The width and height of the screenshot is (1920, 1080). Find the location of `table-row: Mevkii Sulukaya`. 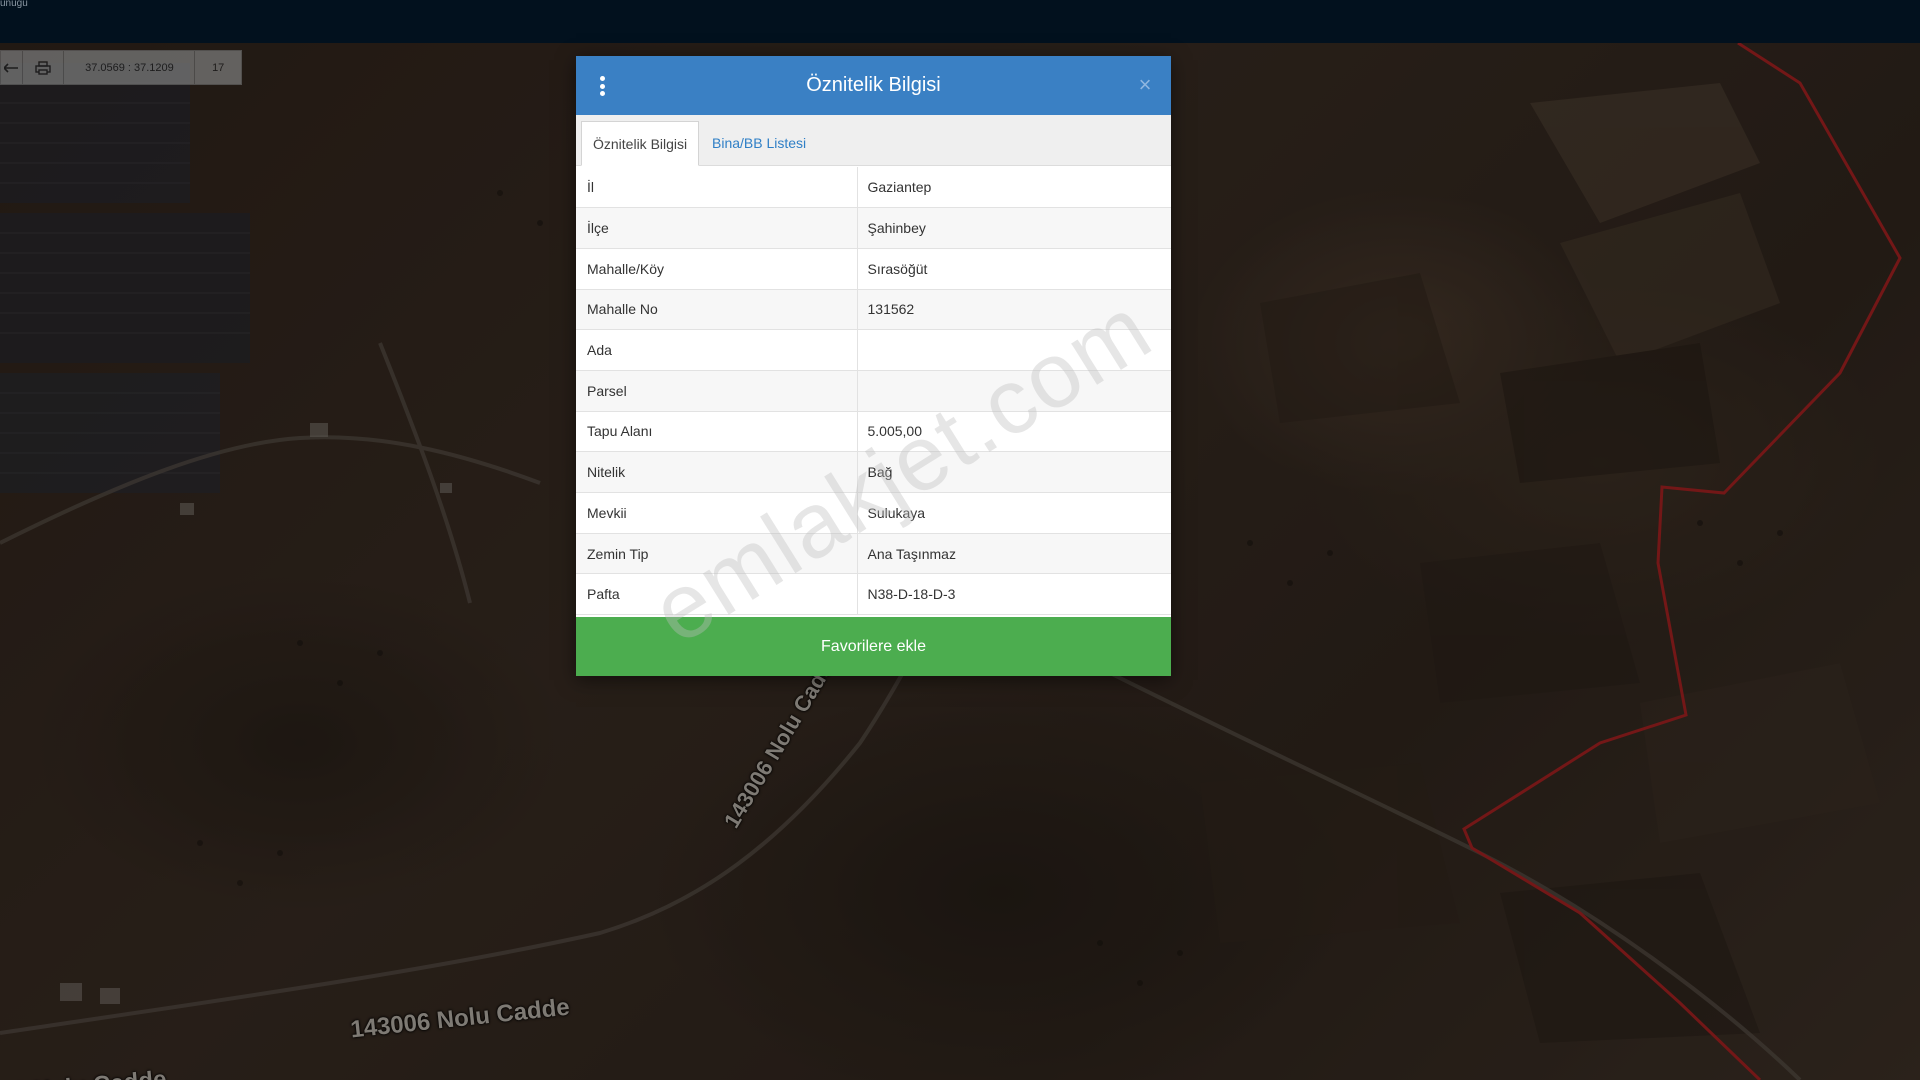

table-row: Mevkii Sulukaya is located at coordinates (873, 513).